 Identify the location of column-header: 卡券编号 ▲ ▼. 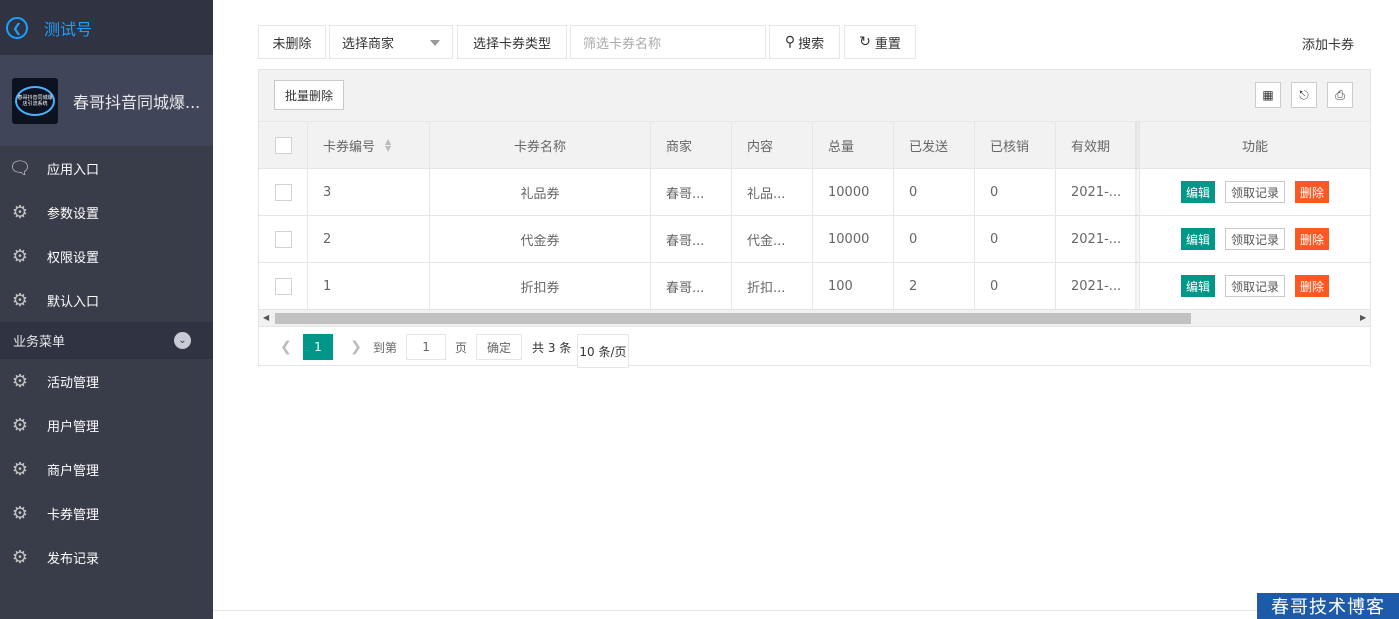
(369, 145).